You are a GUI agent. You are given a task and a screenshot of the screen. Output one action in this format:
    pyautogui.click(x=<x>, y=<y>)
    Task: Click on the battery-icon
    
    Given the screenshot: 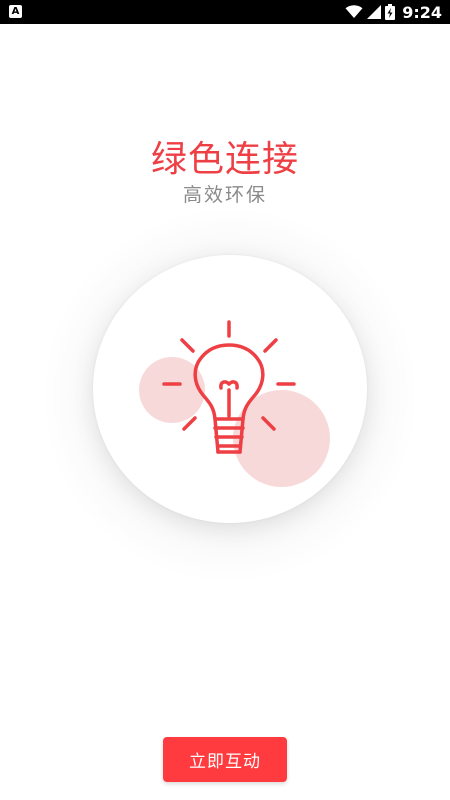 What is the action you would take?
    pyautogui.click(x=390, y=12)
    